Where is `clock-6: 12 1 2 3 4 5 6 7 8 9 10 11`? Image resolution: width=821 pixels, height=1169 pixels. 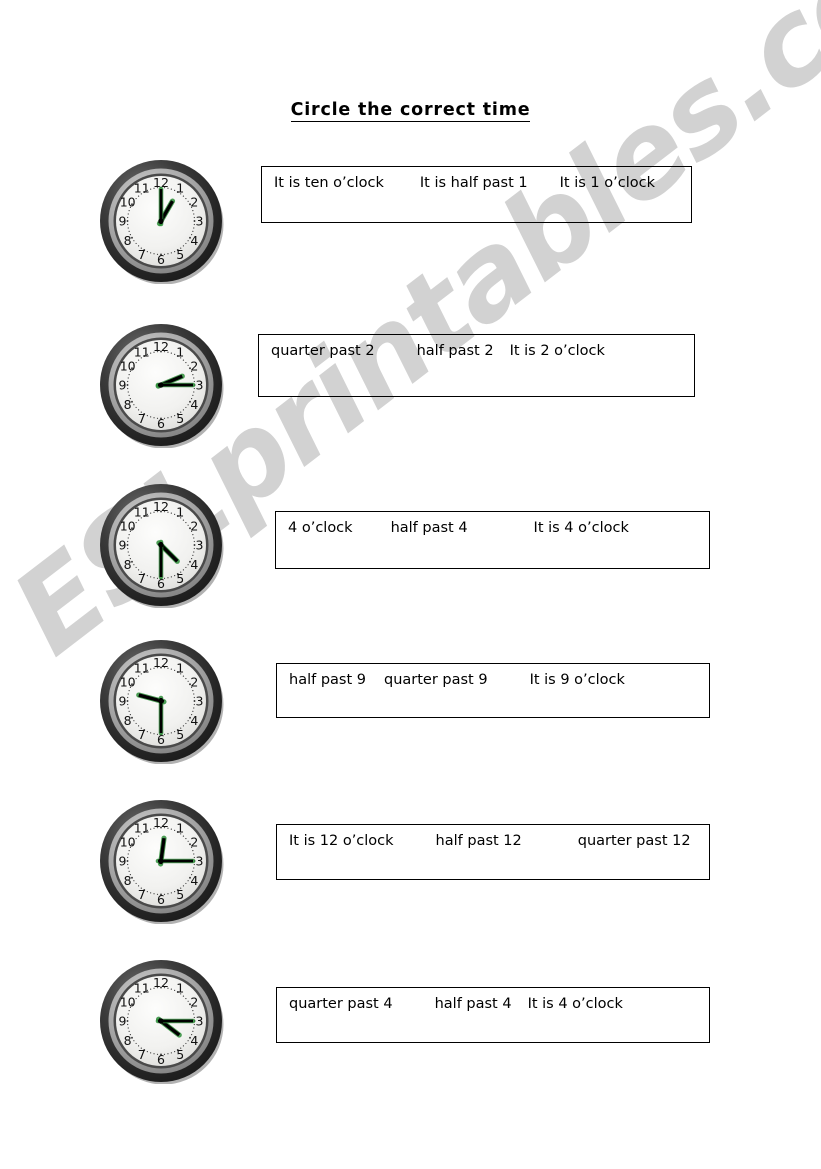
clock-6: 12 1 2 3 4 5 6 7 8 9 10 11 is located at coordinates (161, 1021).